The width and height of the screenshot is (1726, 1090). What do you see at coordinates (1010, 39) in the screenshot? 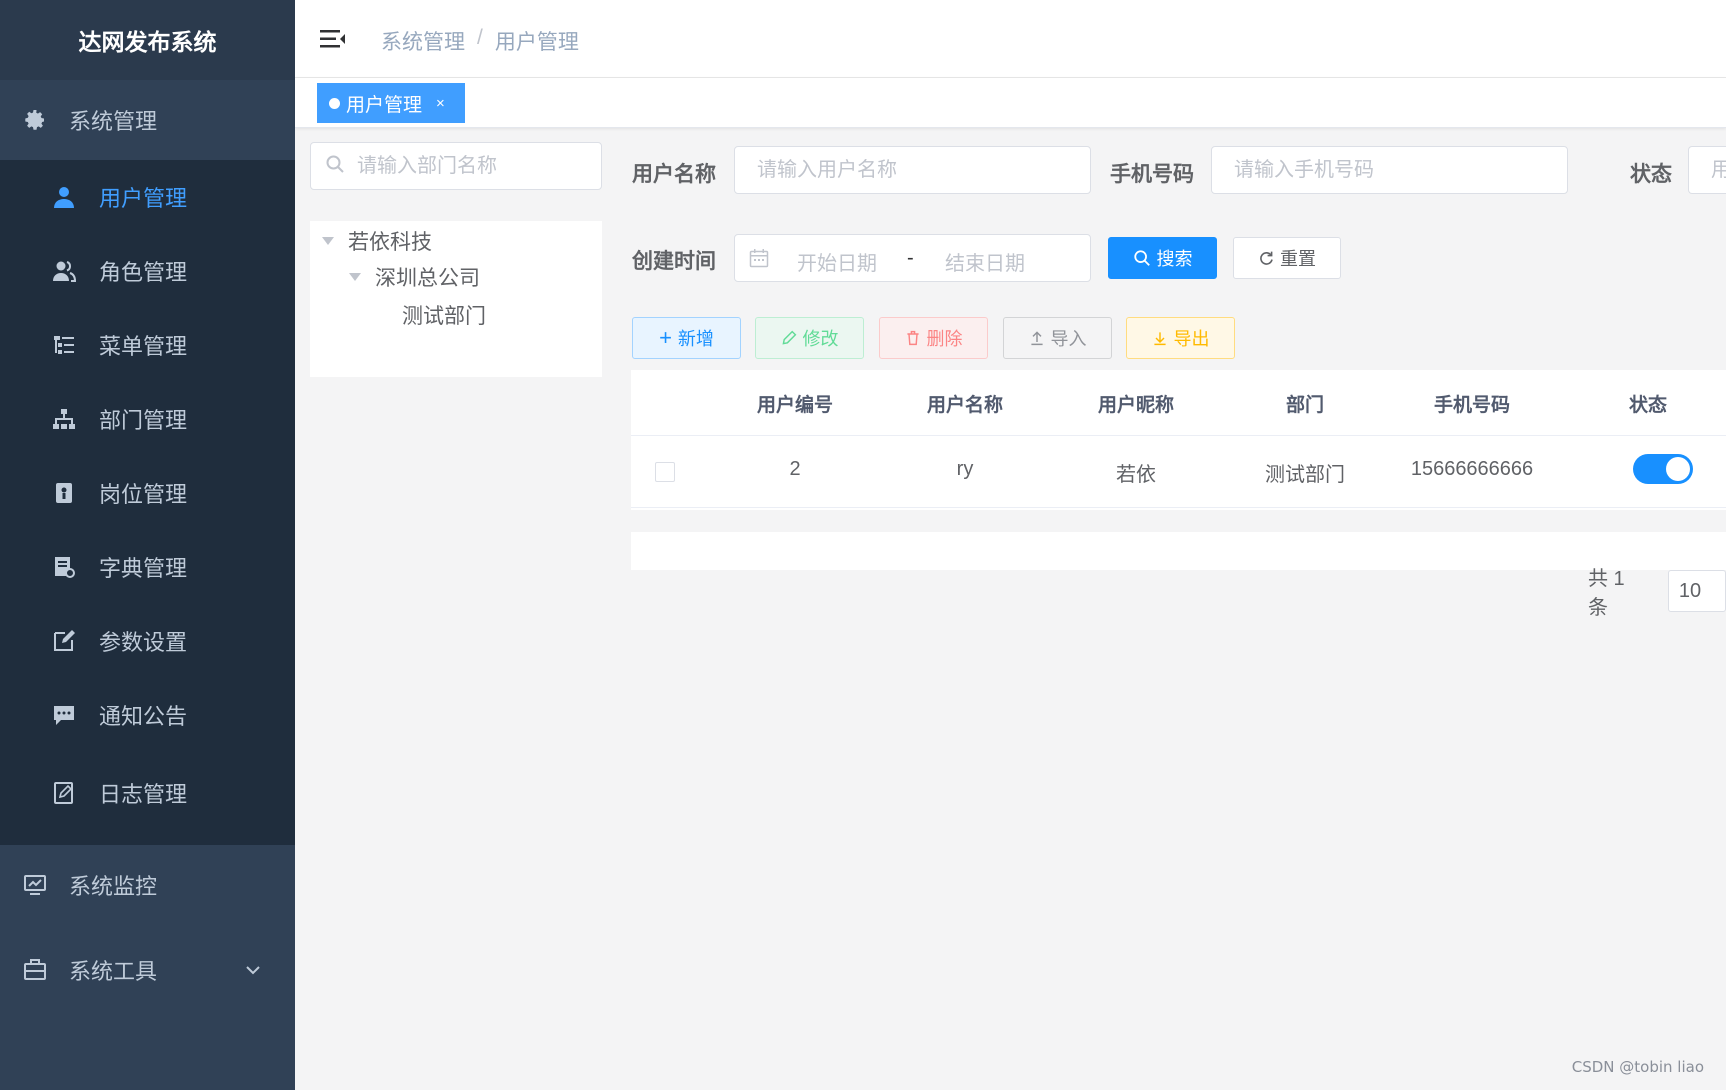
I see `navbar: 系统管理 / 用户管理` at bounding box center [1010, 39].